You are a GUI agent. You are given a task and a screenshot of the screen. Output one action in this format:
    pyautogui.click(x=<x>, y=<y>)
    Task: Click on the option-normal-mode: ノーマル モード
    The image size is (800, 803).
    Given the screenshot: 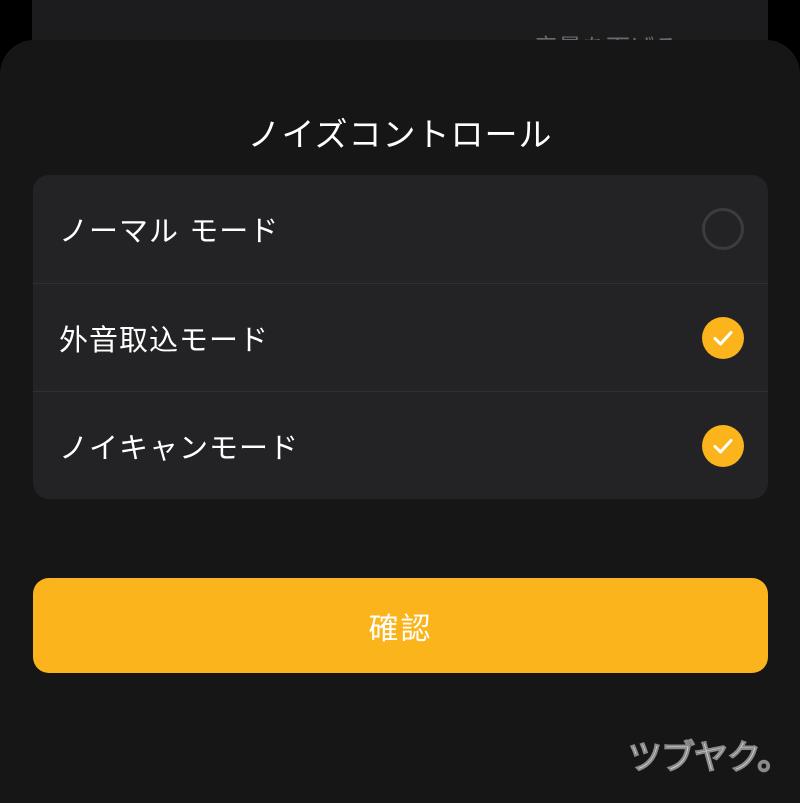 What is the action you would take?
    pyautogui.click(x=400, y=229)
    